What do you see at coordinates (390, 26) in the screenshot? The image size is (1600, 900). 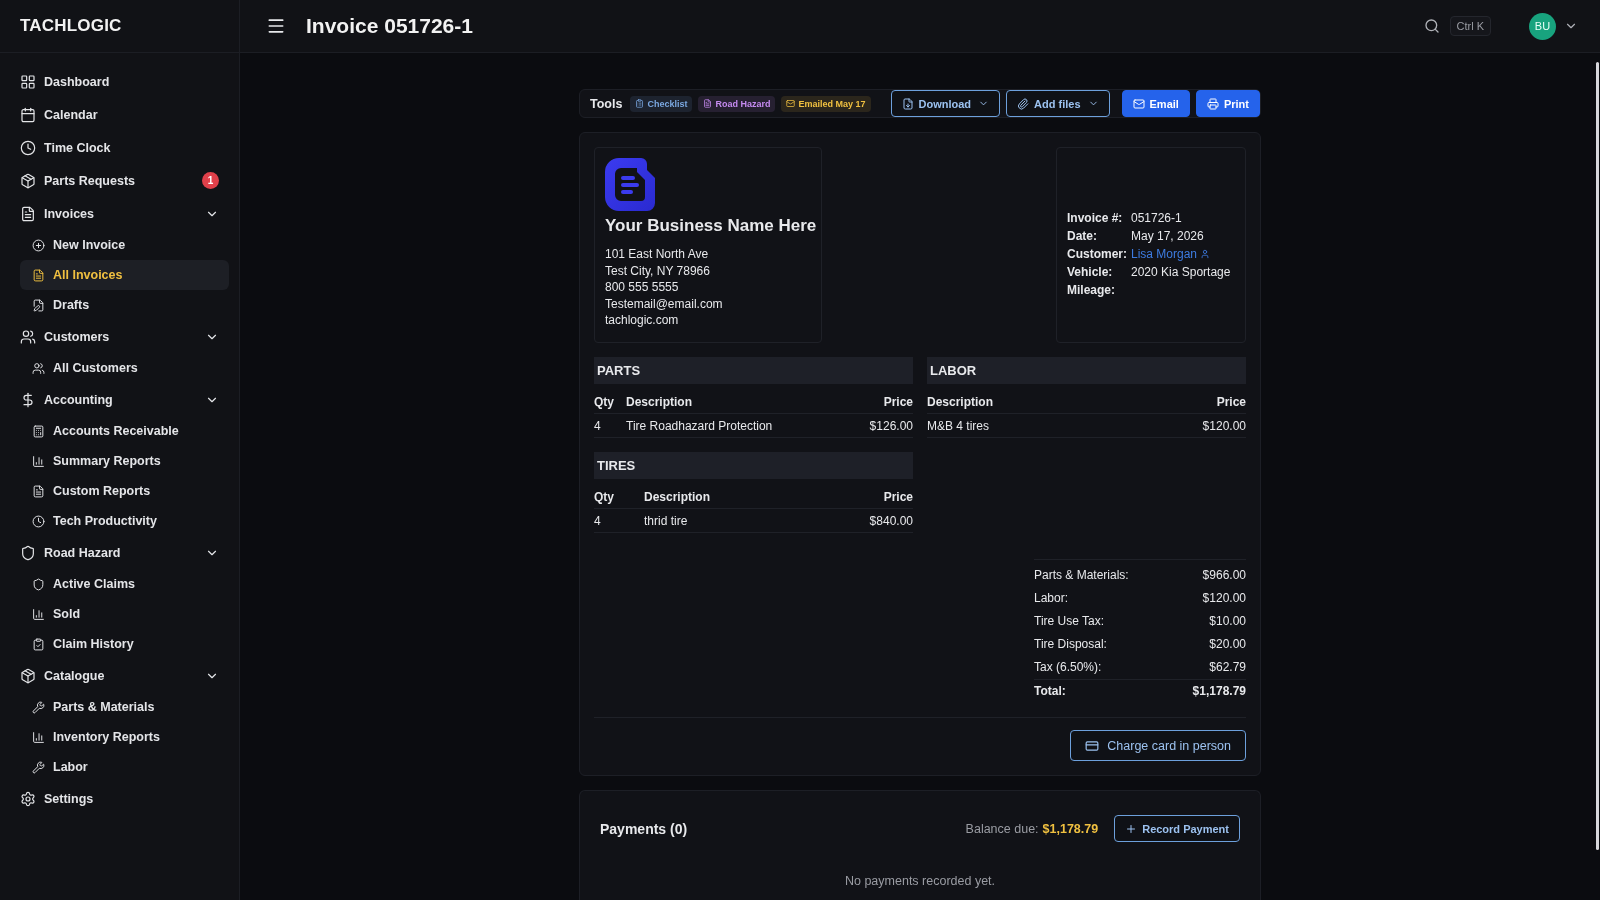 I see `page-title: Invoice 051726-1` at bounding box center [390, 26].